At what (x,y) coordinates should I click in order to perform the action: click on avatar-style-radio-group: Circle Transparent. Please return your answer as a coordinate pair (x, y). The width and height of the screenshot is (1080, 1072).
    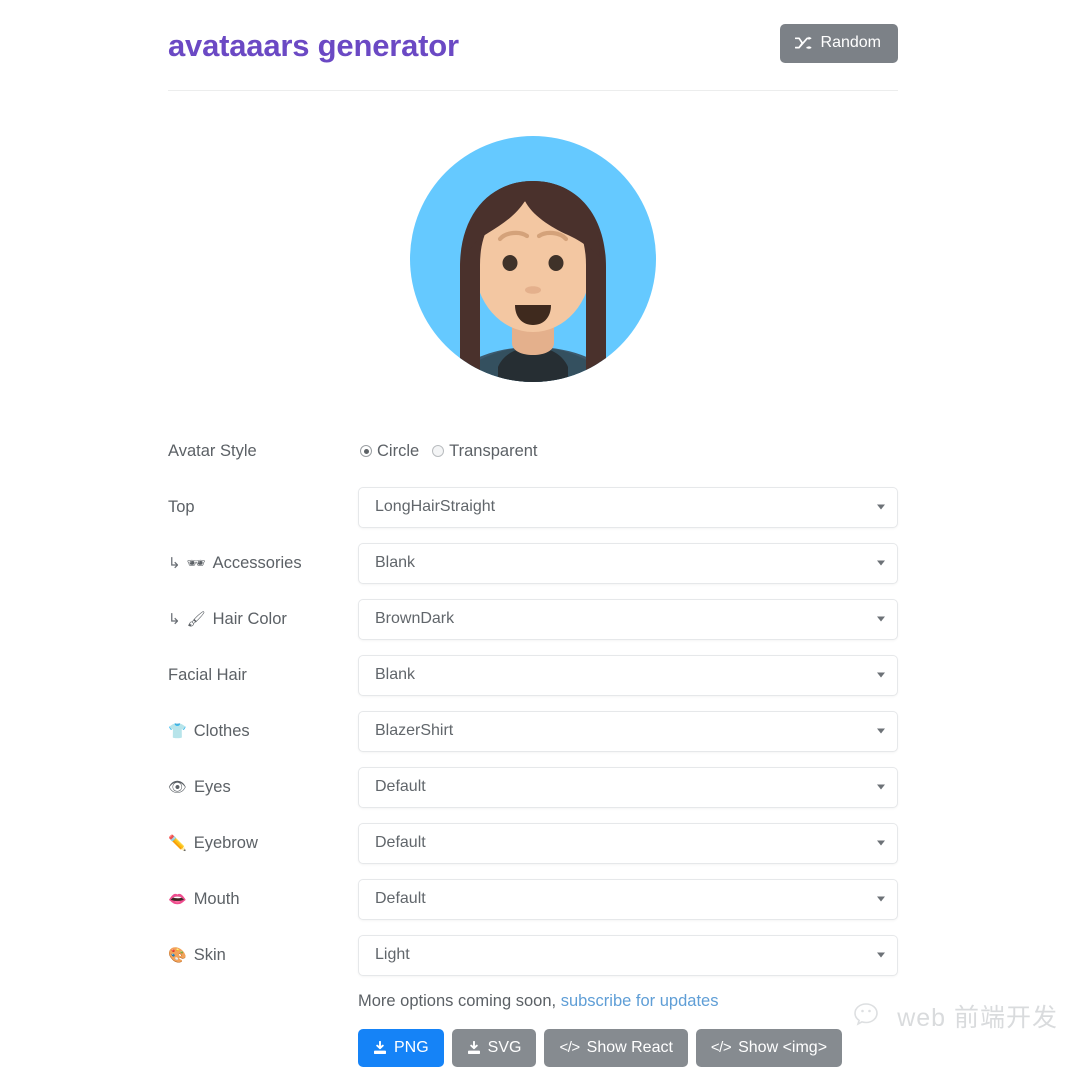
    Looking at the image, I should click on (448, 451).